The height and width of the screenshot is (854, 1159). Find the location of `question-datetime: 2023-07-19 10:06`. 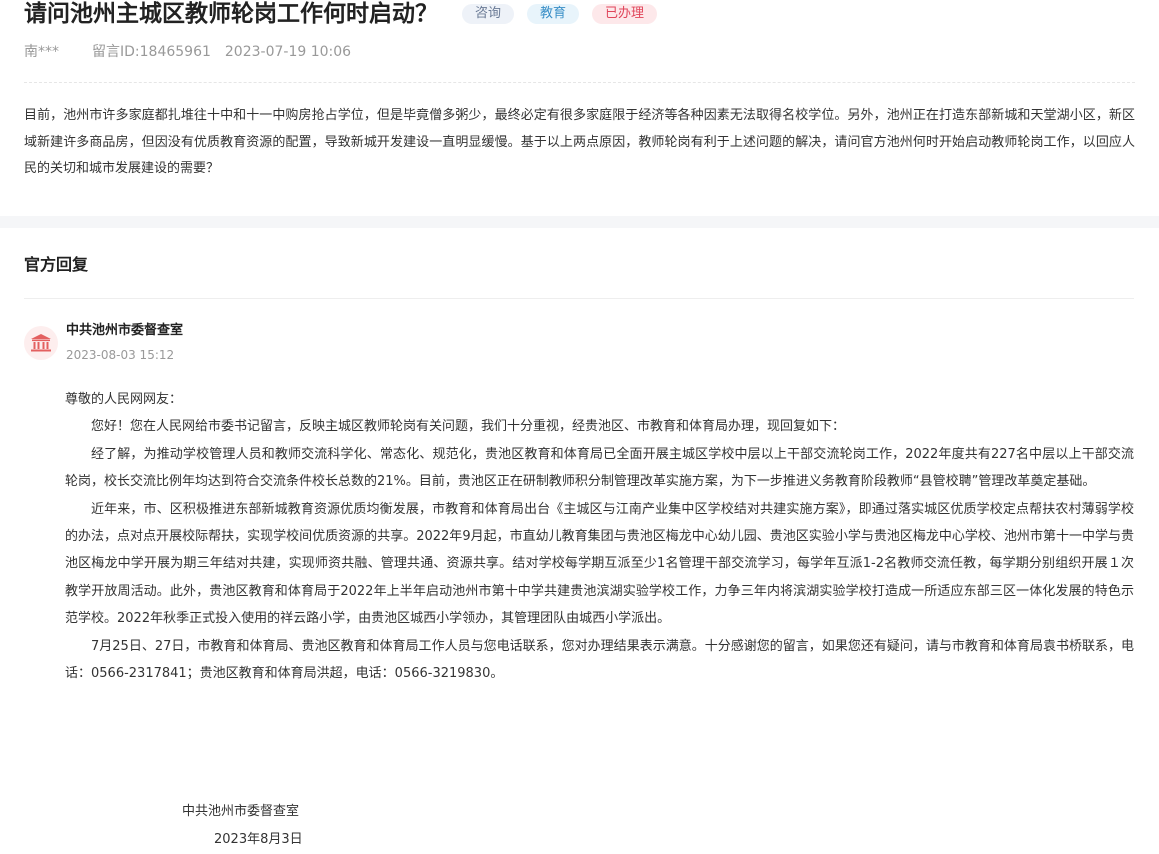

question-datetime: 2023-07-19 10:06 is located at coordinates (288, 52).